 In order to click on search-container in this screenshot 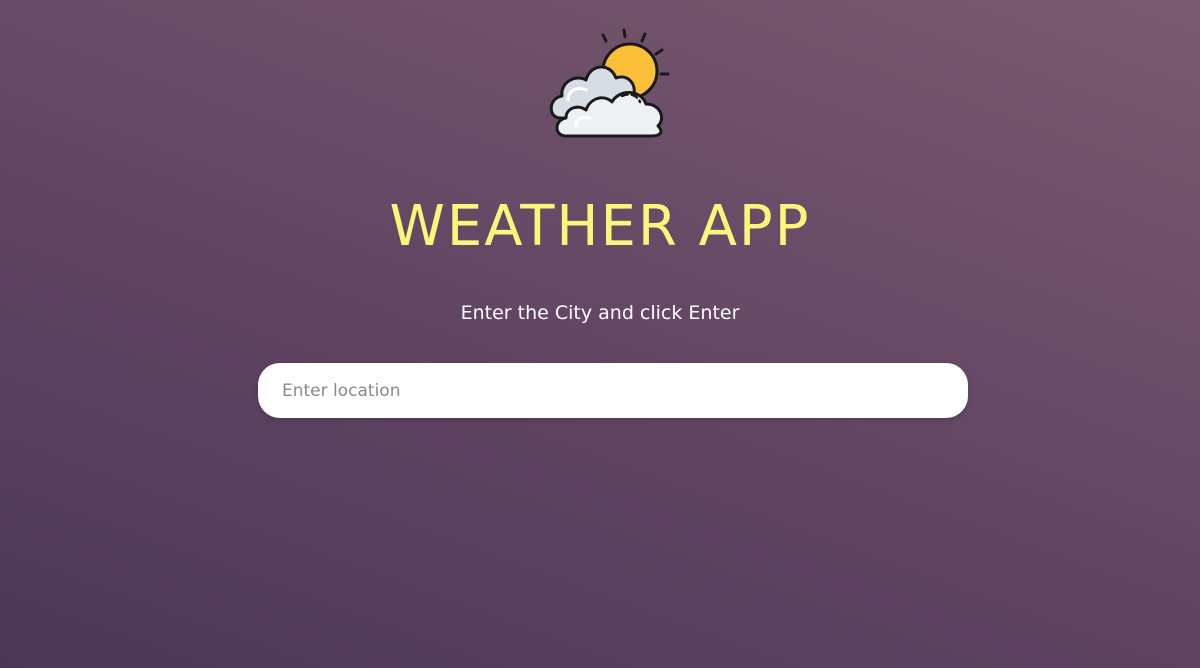, I will do `click(613, 390)`.